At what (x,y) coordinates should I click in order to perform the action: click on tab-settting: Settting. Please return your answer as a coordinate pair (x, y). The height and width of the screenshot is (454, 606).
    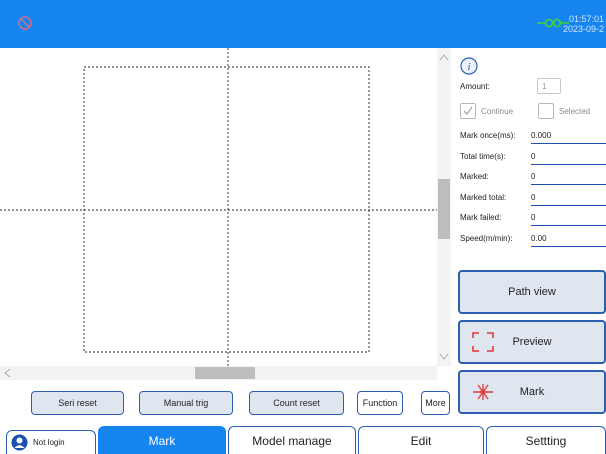
    Looking at the image, I should click on (546, 440).